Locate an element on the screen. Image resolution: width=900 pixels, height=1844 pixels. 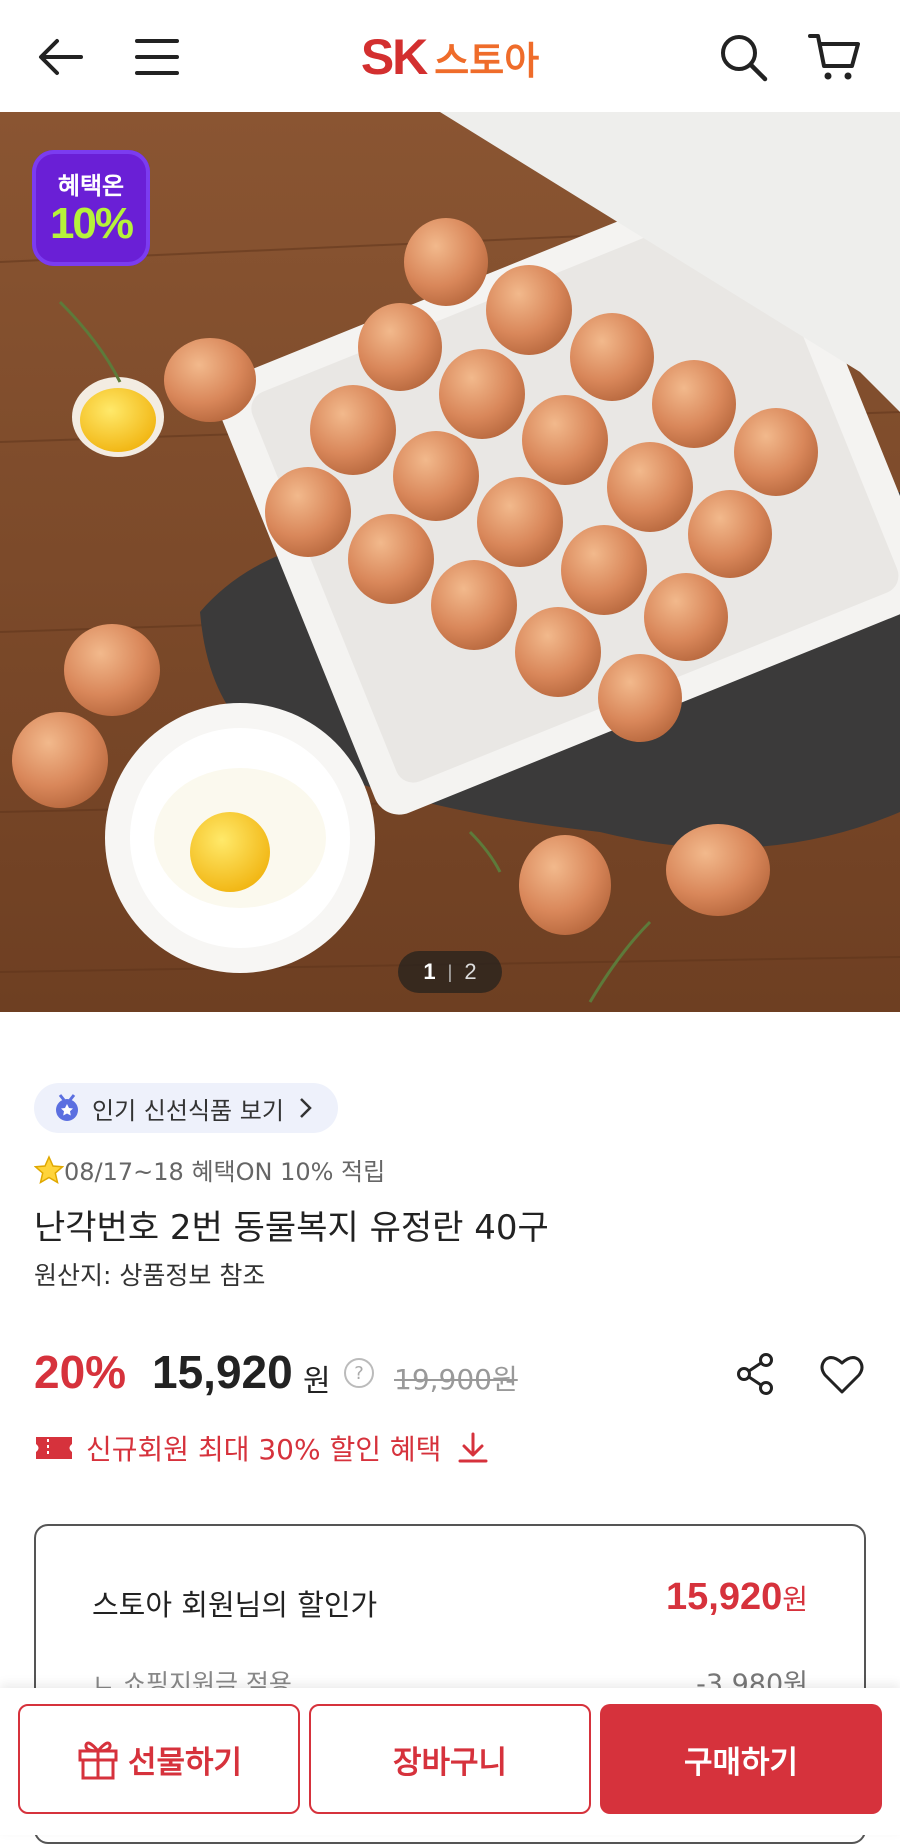
benefit-badge-line1: 혜택온 is located at coordinates (91, 186).